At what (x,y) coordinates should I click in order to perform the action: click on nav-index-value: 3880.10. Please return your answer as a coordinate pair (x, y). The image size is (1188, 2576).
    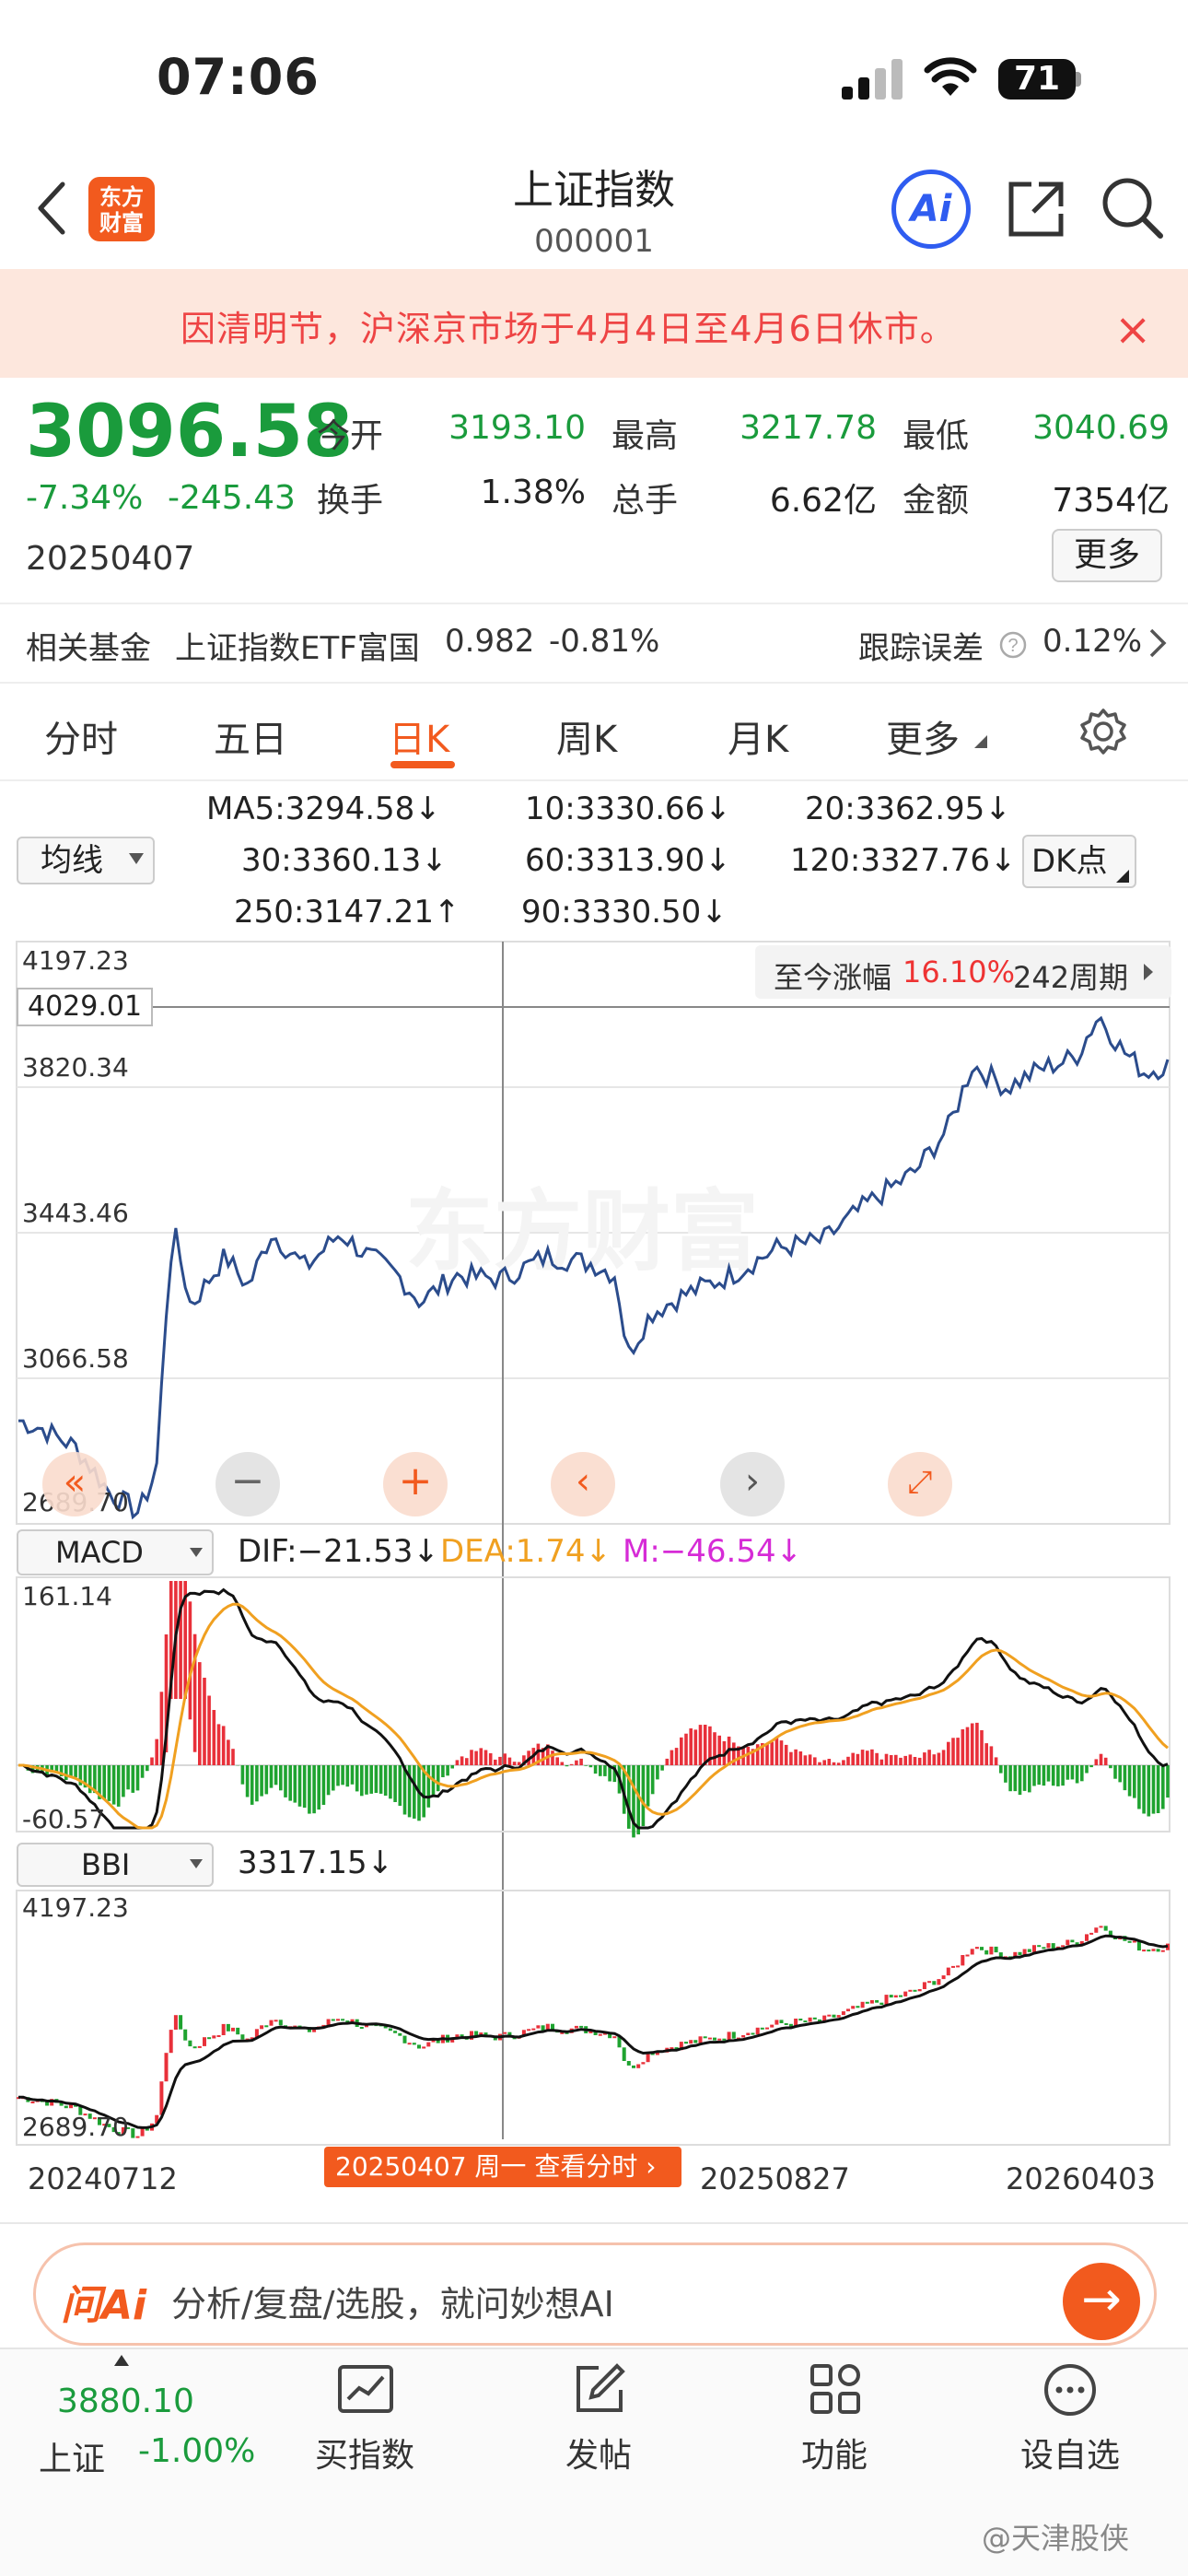
    Looking at the image, I should click on (125, 2401).